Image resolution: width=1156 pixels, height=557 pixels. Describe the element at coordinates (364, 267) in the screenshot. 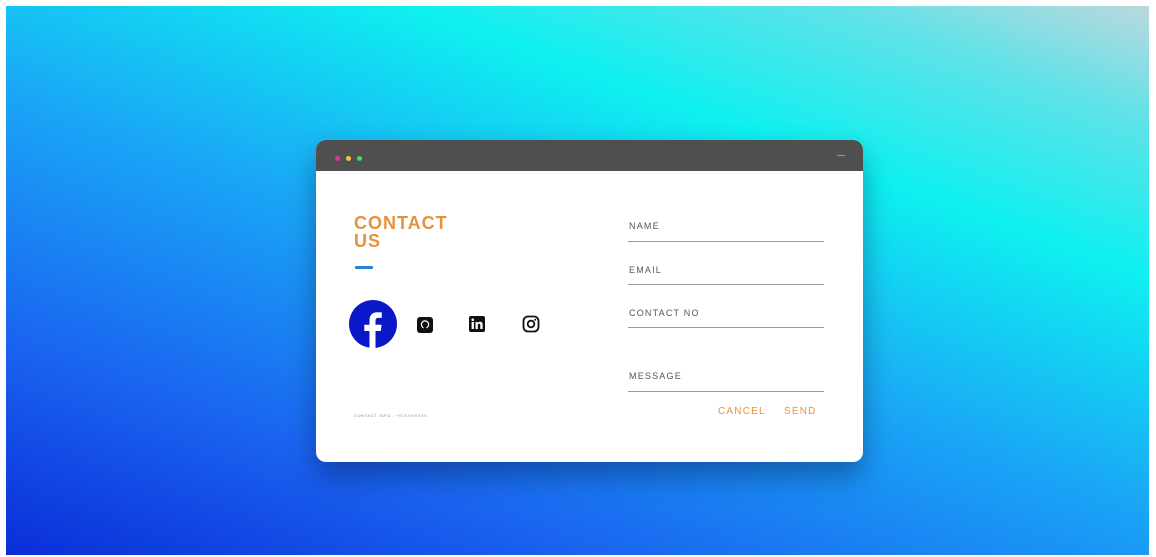

I see `title-underline` at that location.